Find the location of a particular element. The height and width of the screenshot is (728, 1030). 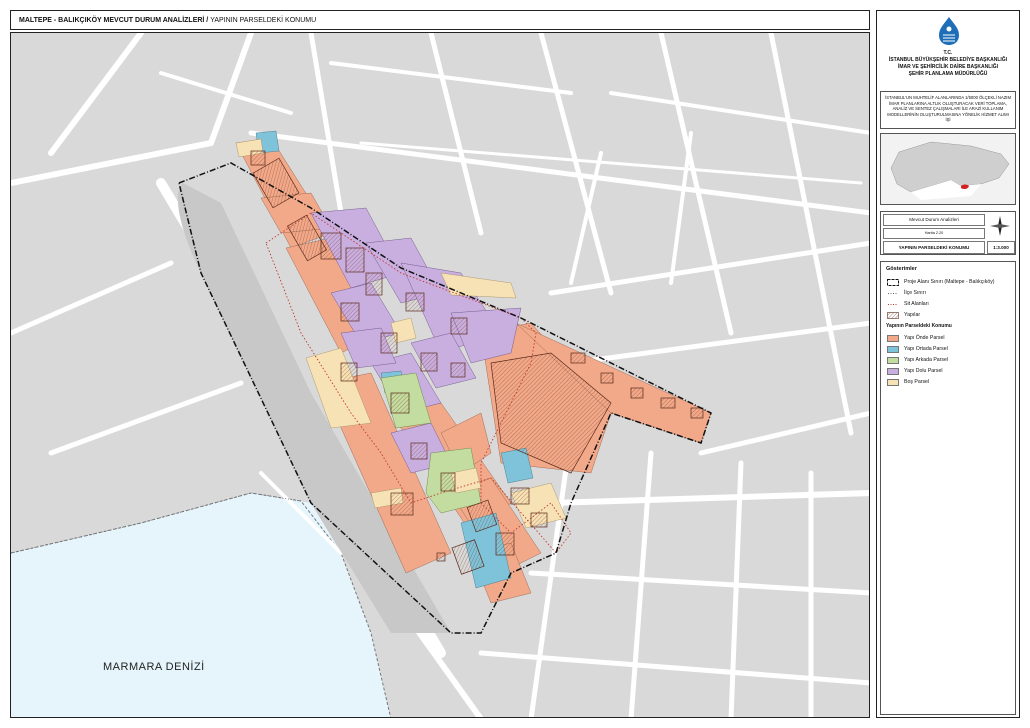

sheet-series: Mevcut Durum Analizleri is located at coordinates (934, 220).